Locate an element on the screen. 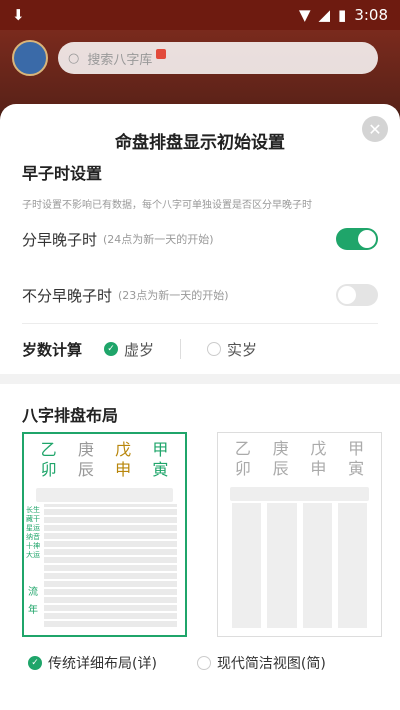 The image size is (400, 710). zishi-option-nosplit-label: 不分早晚子时 is located at coordinates (67, 295).